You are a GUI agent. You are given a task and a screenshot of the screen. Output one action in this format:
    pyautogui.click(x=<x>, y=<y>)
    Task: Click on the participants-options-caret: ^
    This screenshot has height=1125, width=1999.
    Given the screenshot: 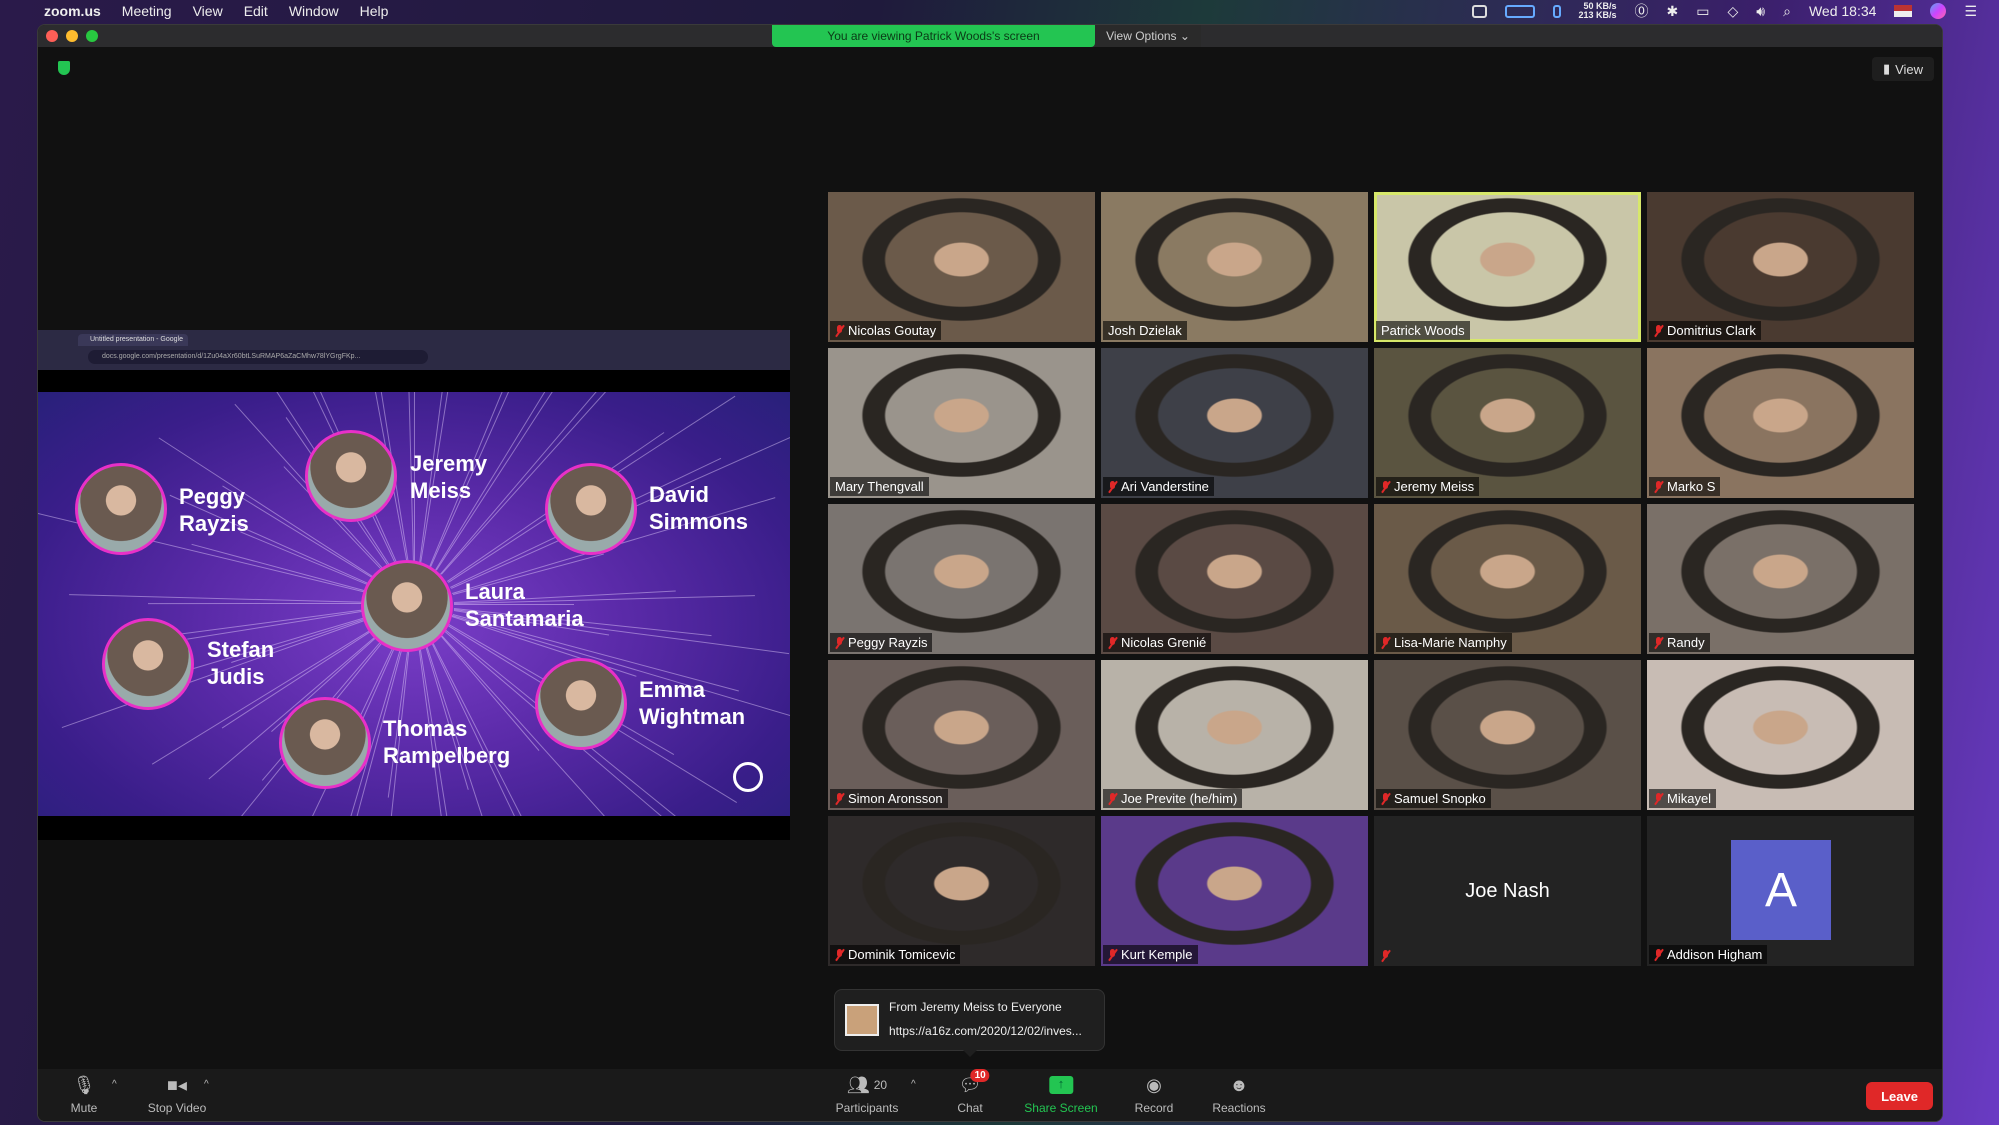 What is the action you would take?
    pyautogui.click(x=913, y=1084)
    